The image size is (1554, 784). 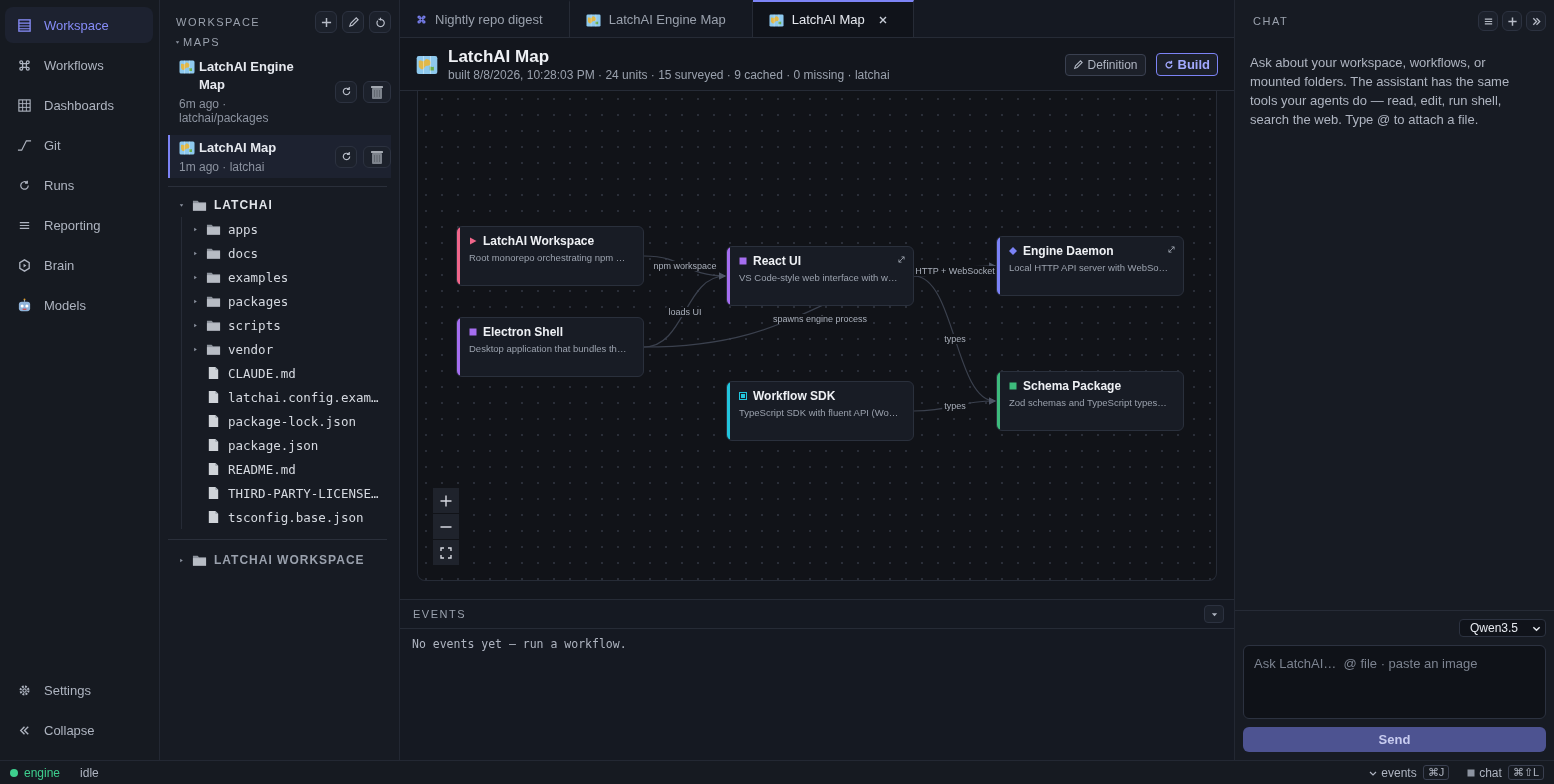 What do you see at coordinates (519, 644) in the screenshot?
I see `empty-message: No events yet — run a workflow.` at bounding box center [519, 644].